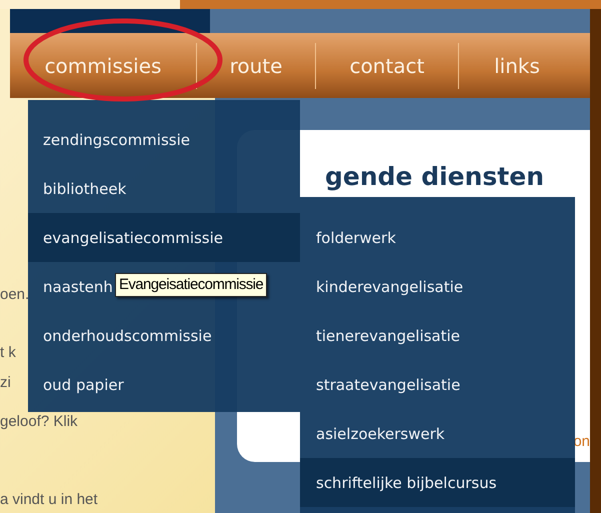 This screenshot has height=513, width=601. Describe the element at coordinates (437, 335) in the screenshot. I see `menu-item: tienerevangelisatie` at that location.